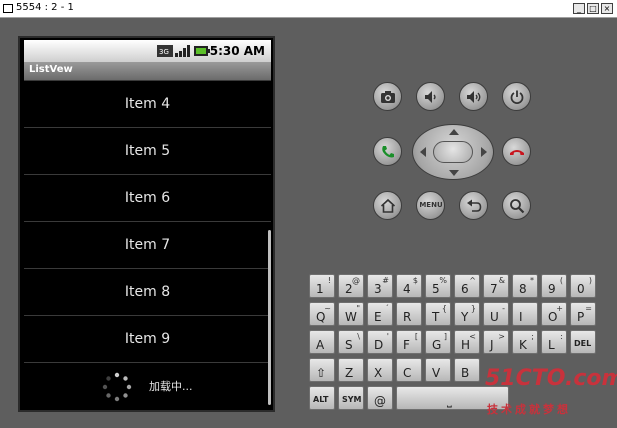  I want to click on dpad-right-icon, so click(484, 152).